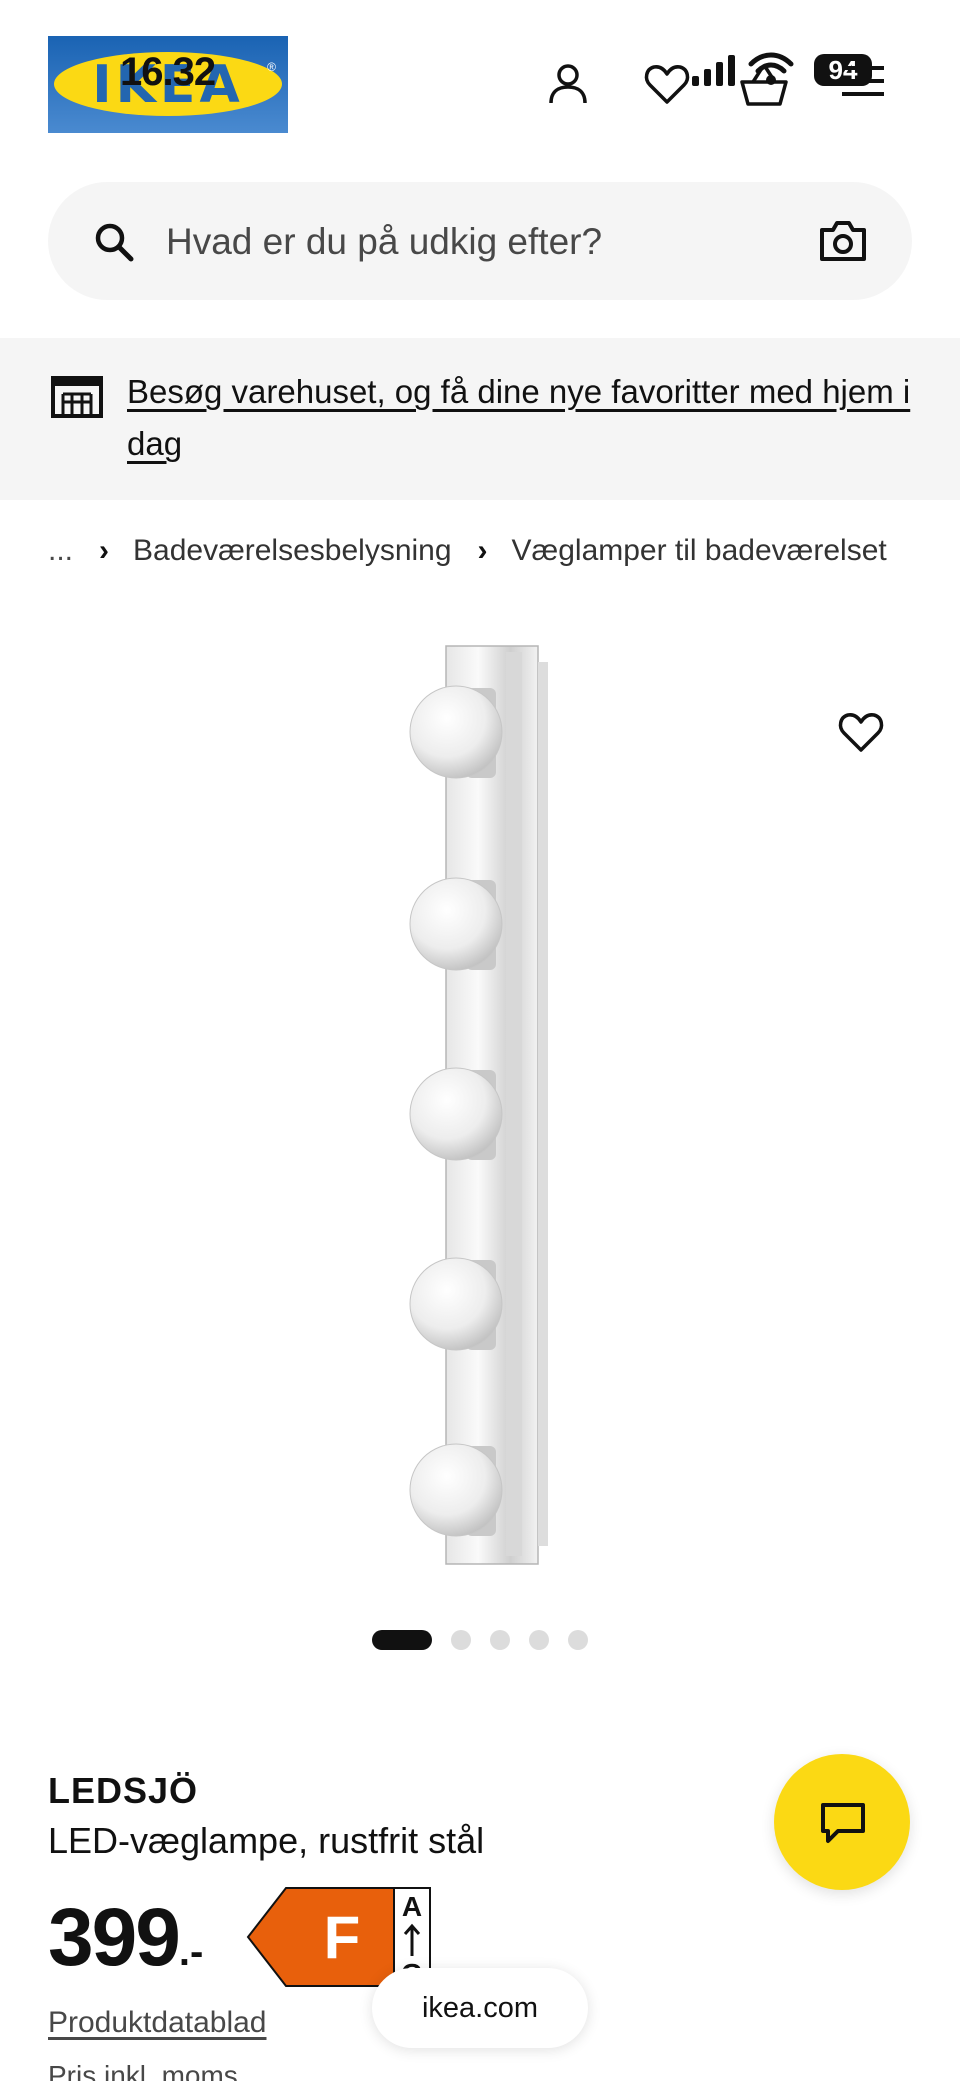  What do you see at coordinates (266, 1840) in the screenshot?
I see `product-description: LED-væglampe, rustfrit stål` at bounding box center [266, 1840].